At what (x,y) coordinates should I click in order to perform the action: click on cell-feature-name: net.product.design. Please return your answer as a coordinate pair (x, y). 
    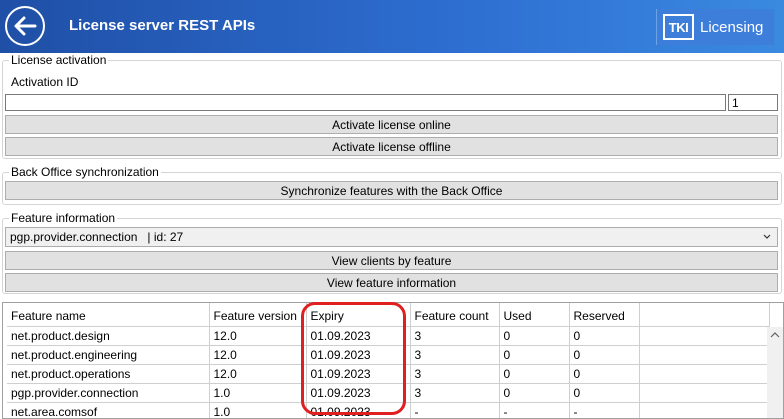
    Looking at the image, I should click on (108, 336).